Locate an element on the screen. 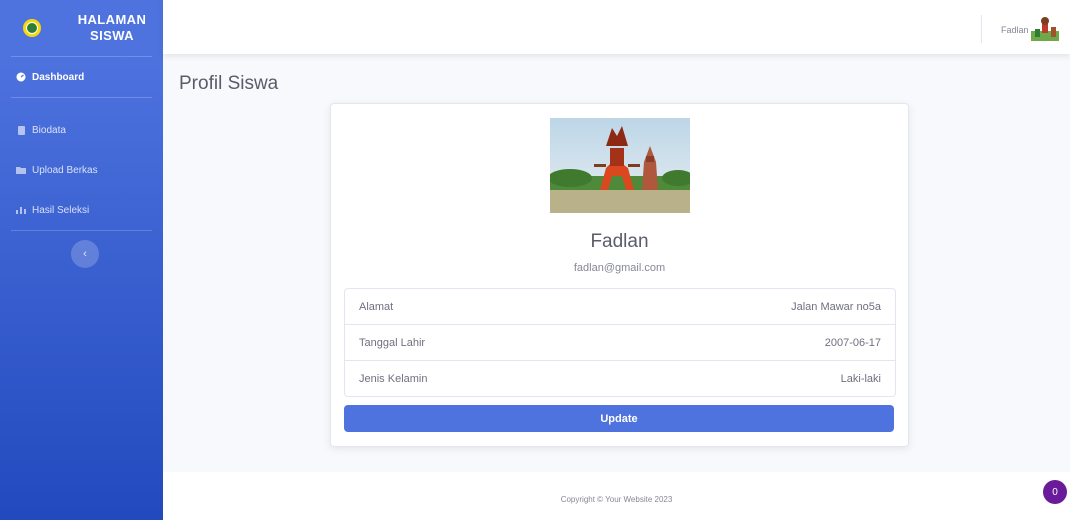 The image size is (1070, 520). sidebar-divider is located at coordinates (81, 230).